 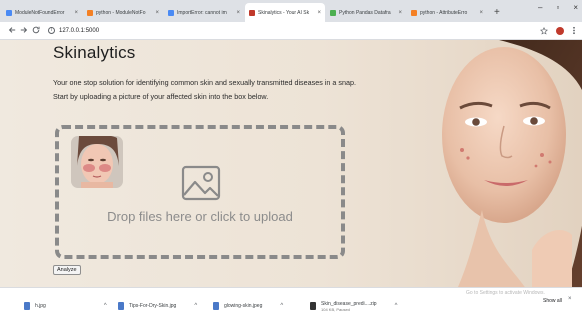 What do you see at coordinates (570, 299) in the screenshot?
I see `close-downloads-icon: ×` at bounding box center [570, 299].